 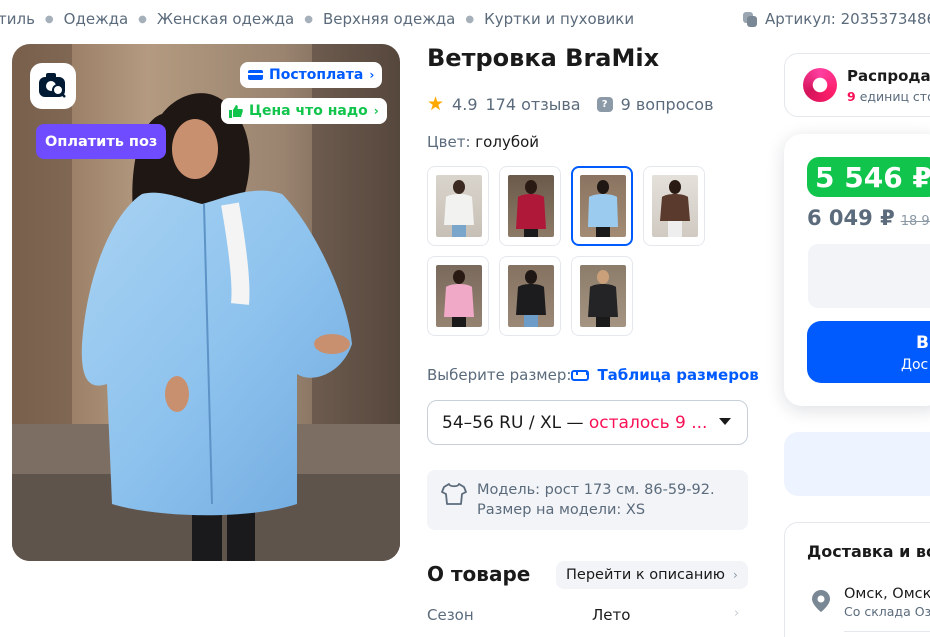 What do you see at coordinates (17, 19) in the screenshot?
I see `breadcrumb-item: тиль` at bounding box center [17, 19].